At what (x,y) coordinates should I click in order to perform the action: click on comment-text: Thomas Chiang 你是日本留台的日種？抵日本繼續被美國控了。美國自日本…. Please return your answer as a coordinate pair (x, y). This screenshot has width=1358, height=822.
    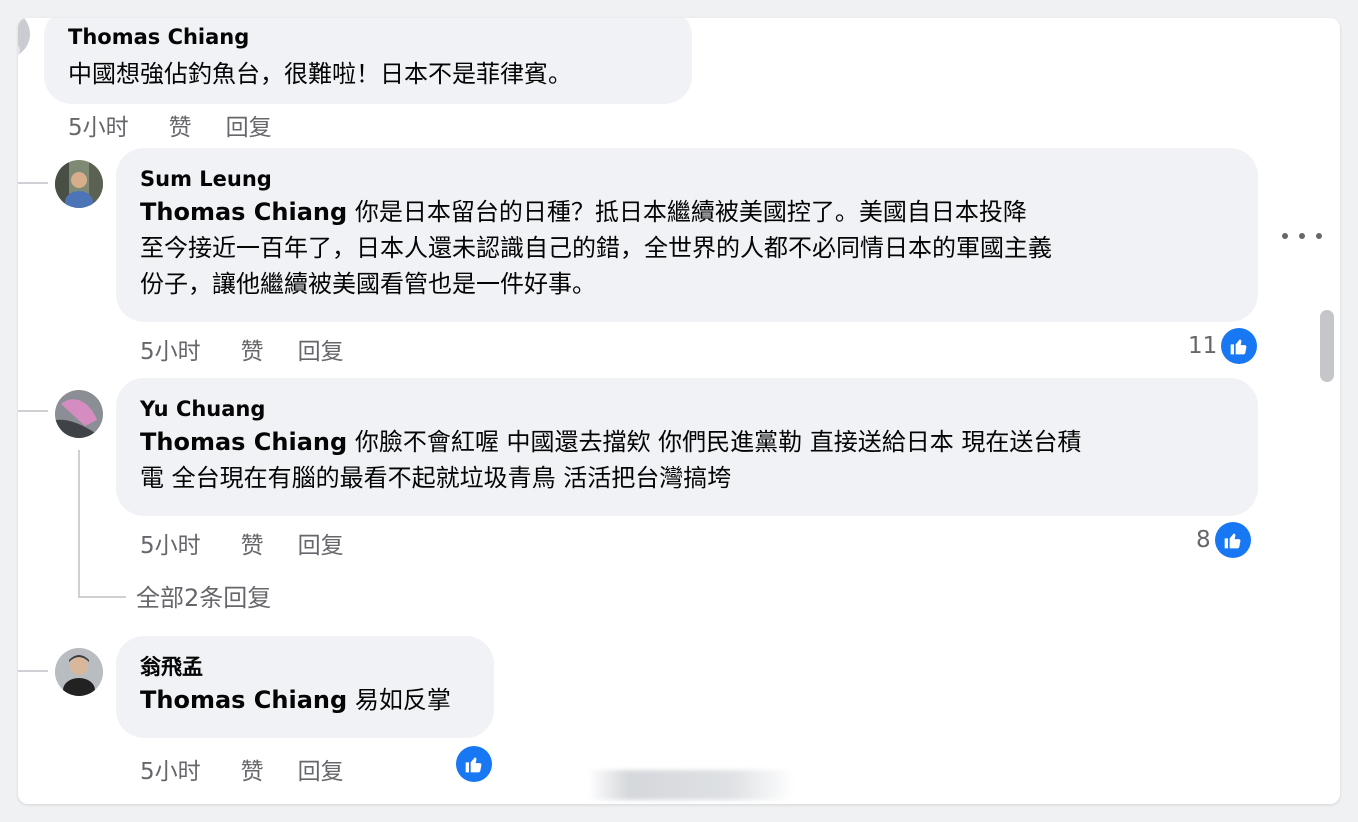
    Looking at the image, I should click on (687, 248).